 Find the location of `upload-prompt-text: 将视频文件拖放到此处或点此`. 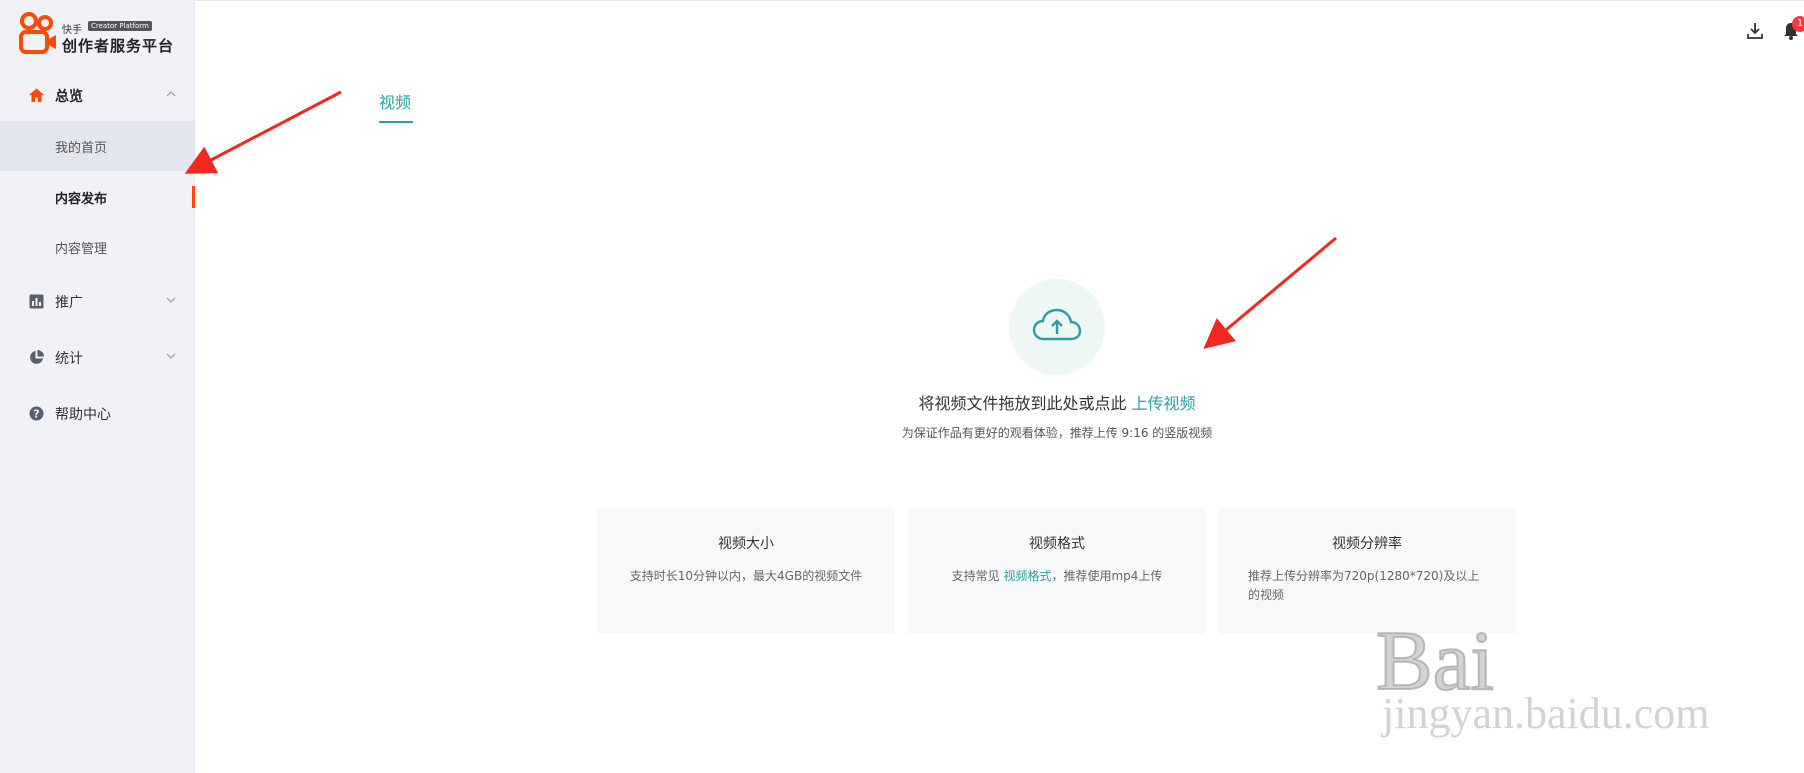

upload-prompt-text: 将视频文件拖放到此处或点此 is located at coordinates (1022, 403).